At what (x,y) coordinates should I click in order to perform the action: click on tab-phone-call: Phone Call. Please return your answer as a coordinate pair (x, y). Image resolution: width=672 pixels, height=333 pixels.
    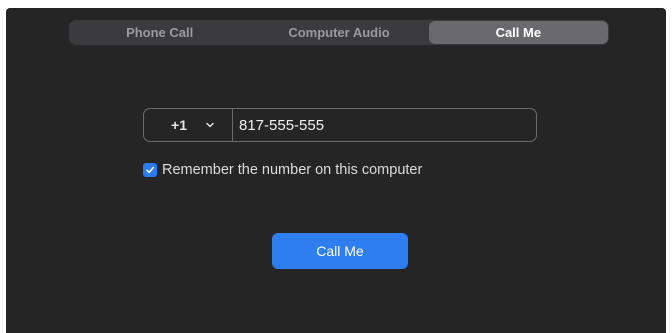
    Looking at the image, I should click on (159, 32).